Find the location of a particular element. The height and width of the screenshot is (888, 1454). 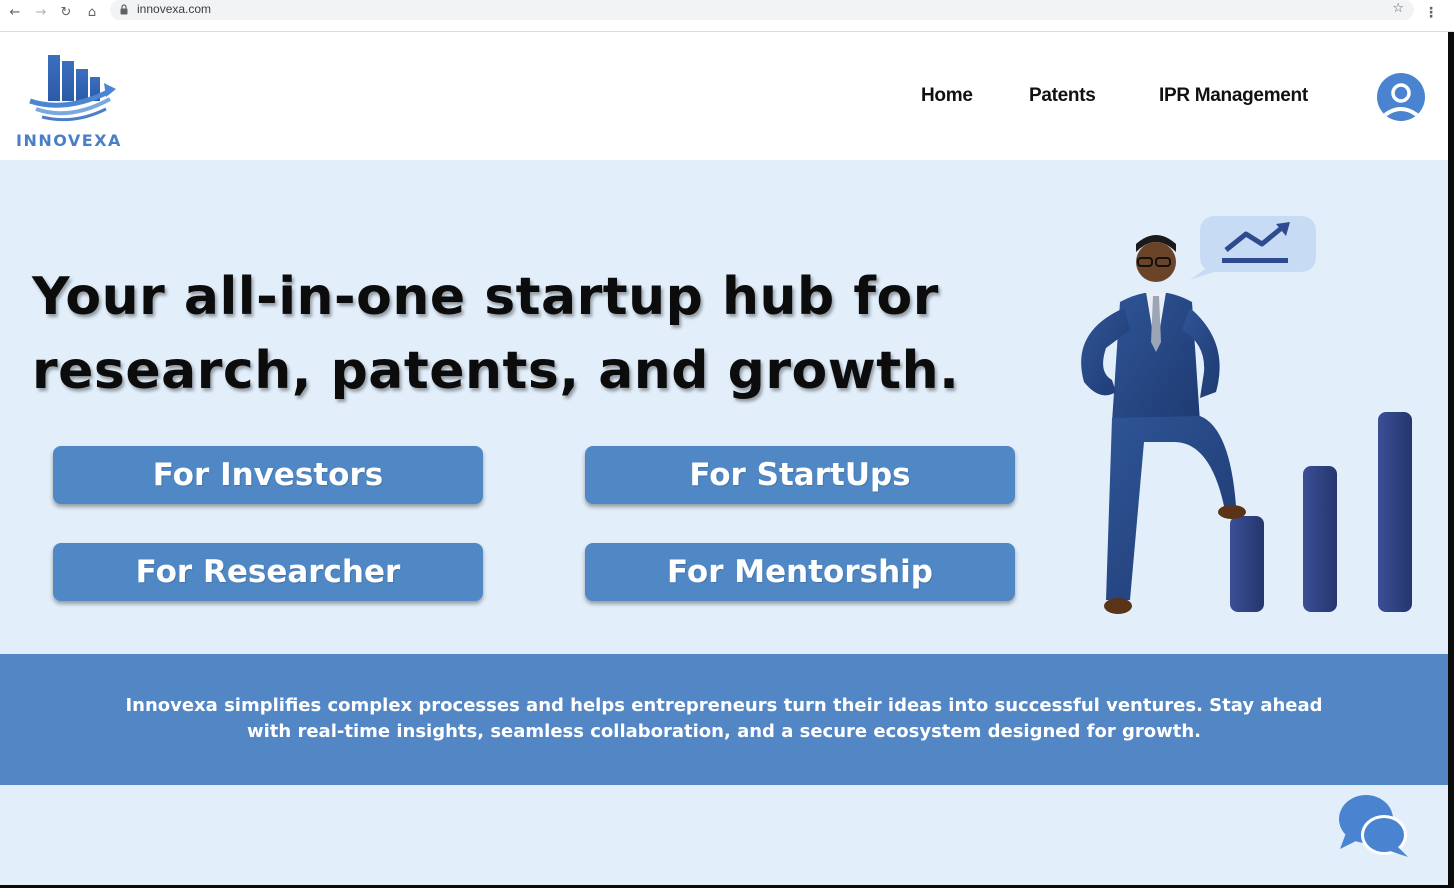

user-avatar-icon is located at coordinates (1401, 97).